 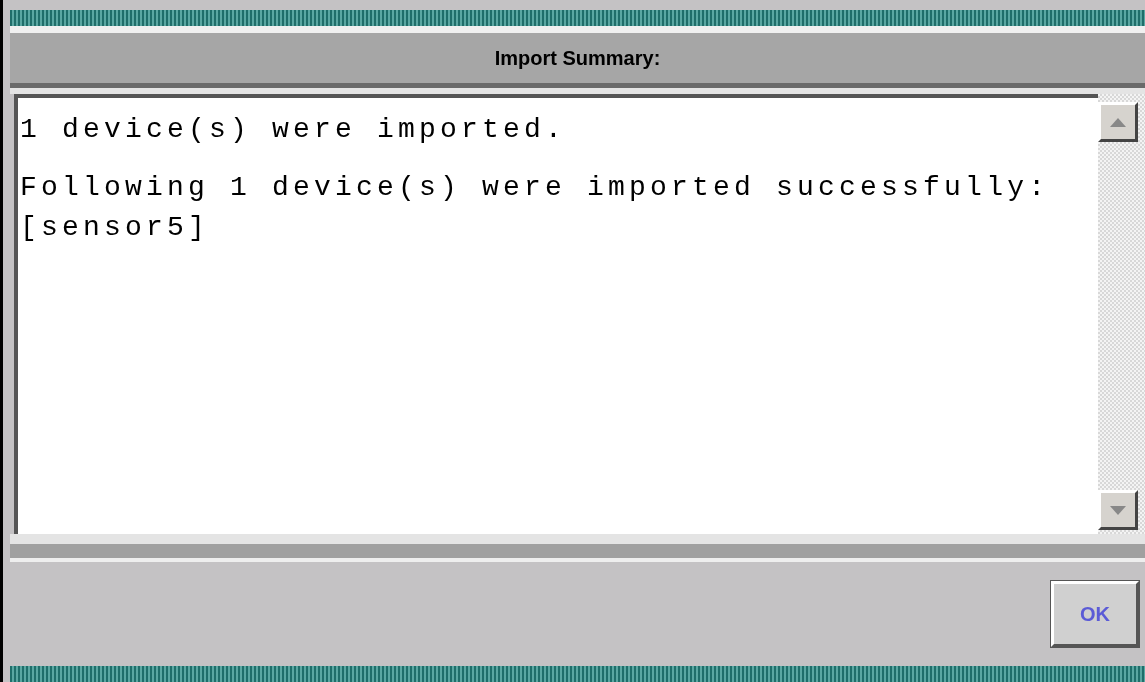 I want to click on summary-paragraph: Following 1 device(s) were imported successfully: [sensor5], so click(x=535, y=208).